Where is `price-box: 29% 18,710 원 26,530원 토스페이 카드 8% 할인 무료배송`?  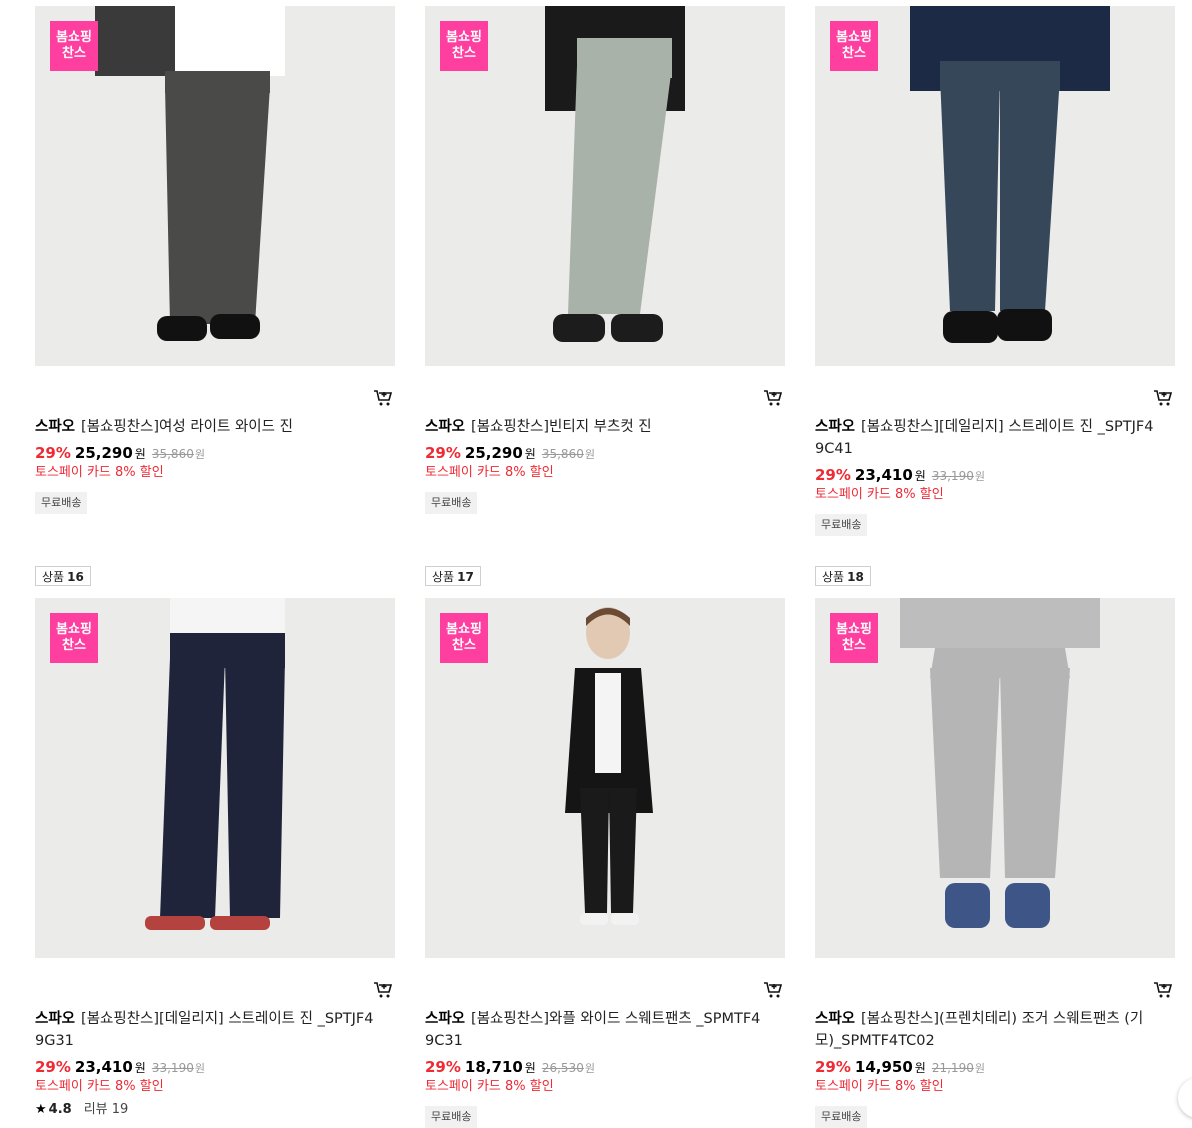
price-box: 29% 18,710 원 26,530원 토스페이 카드 8% 할인 무료배송 is located at coordinates (605, 1092).